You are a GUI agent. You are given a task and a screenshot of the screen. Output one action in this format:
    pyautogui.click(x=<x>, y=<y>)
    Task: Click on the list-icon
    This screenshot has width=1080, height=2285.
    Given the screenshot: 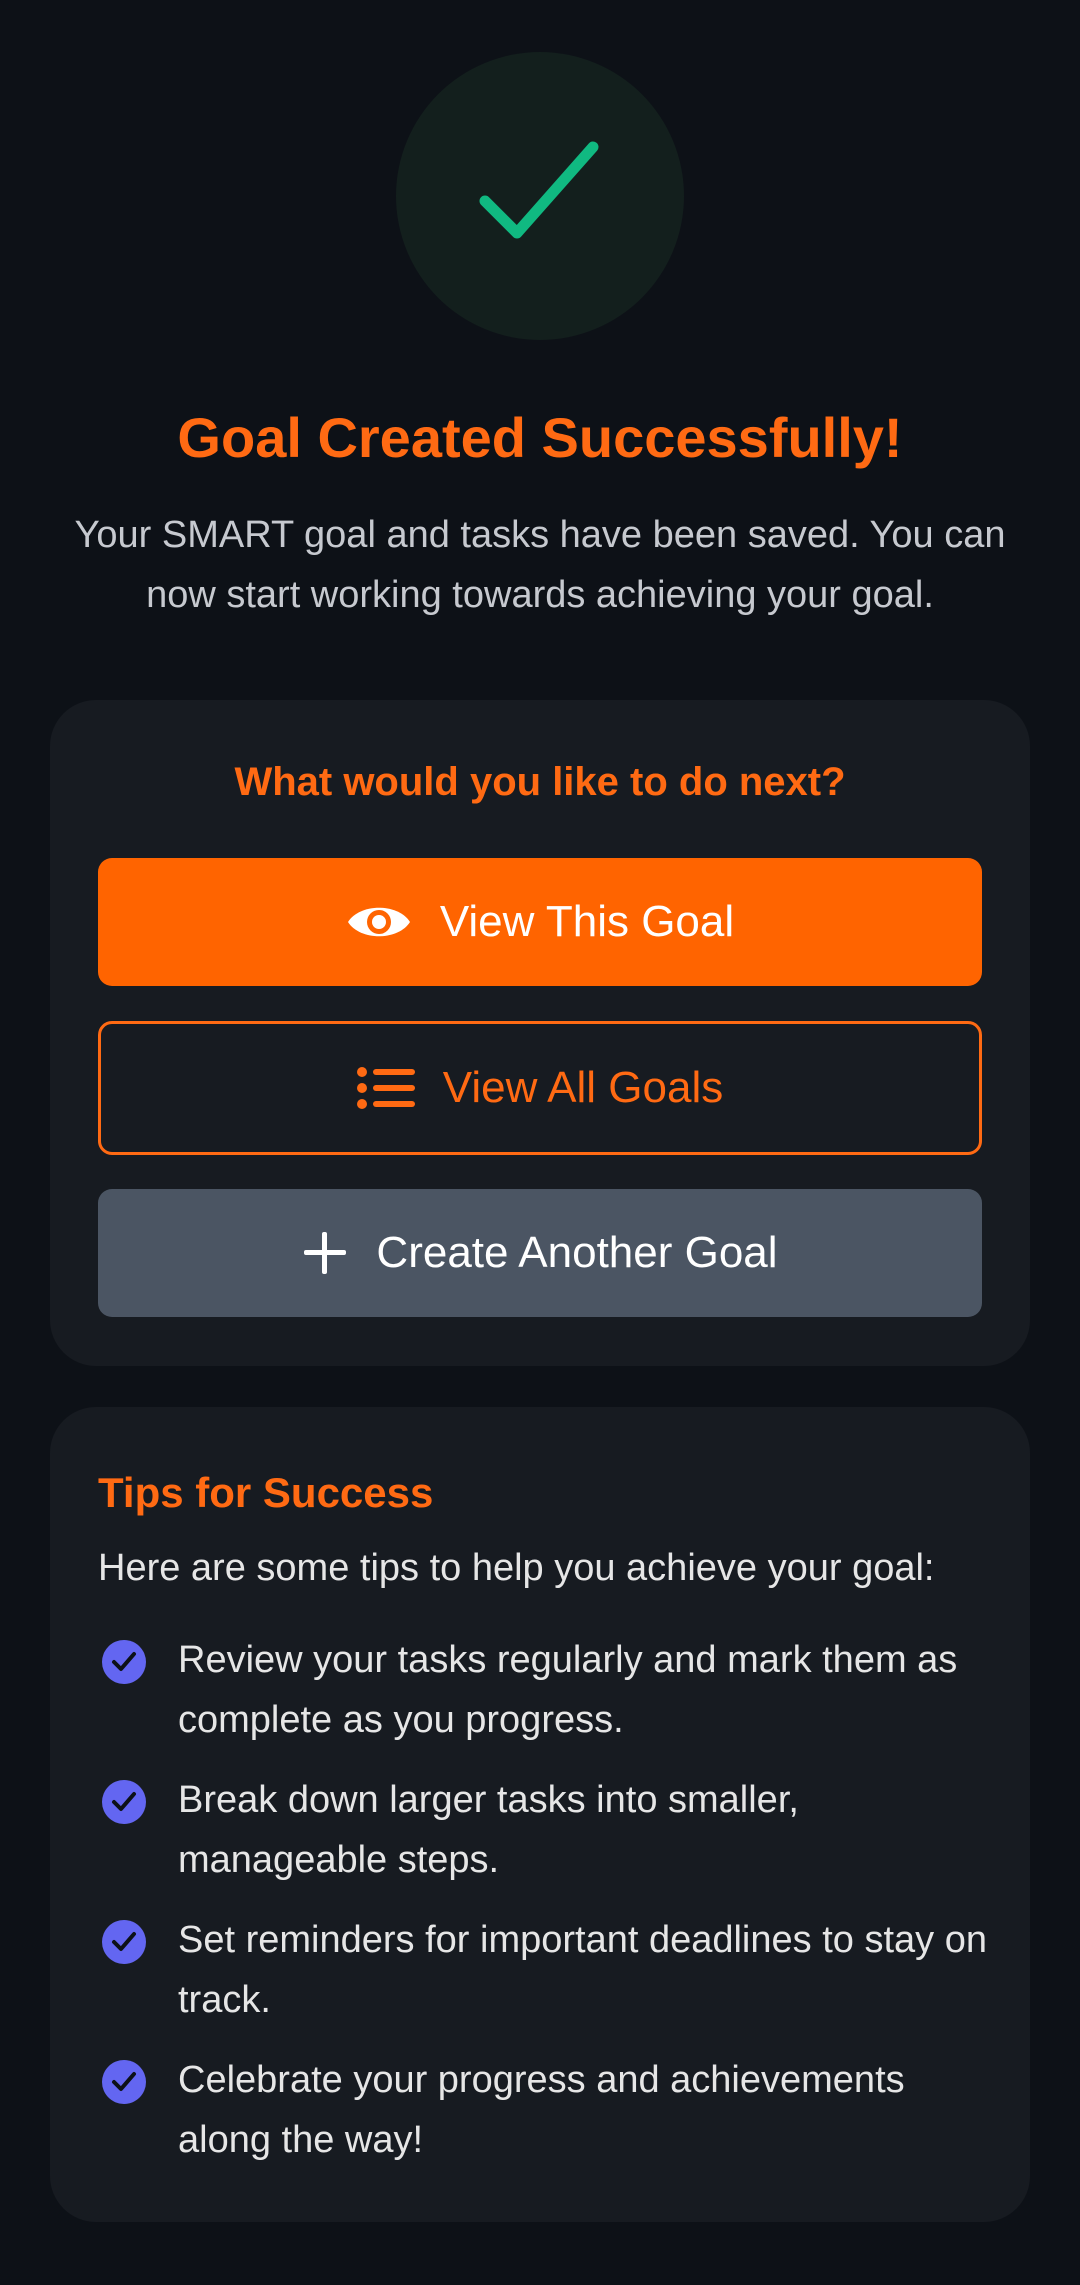 What is the action you would take?
    pyautogui.click(x=385, y=1088)
    